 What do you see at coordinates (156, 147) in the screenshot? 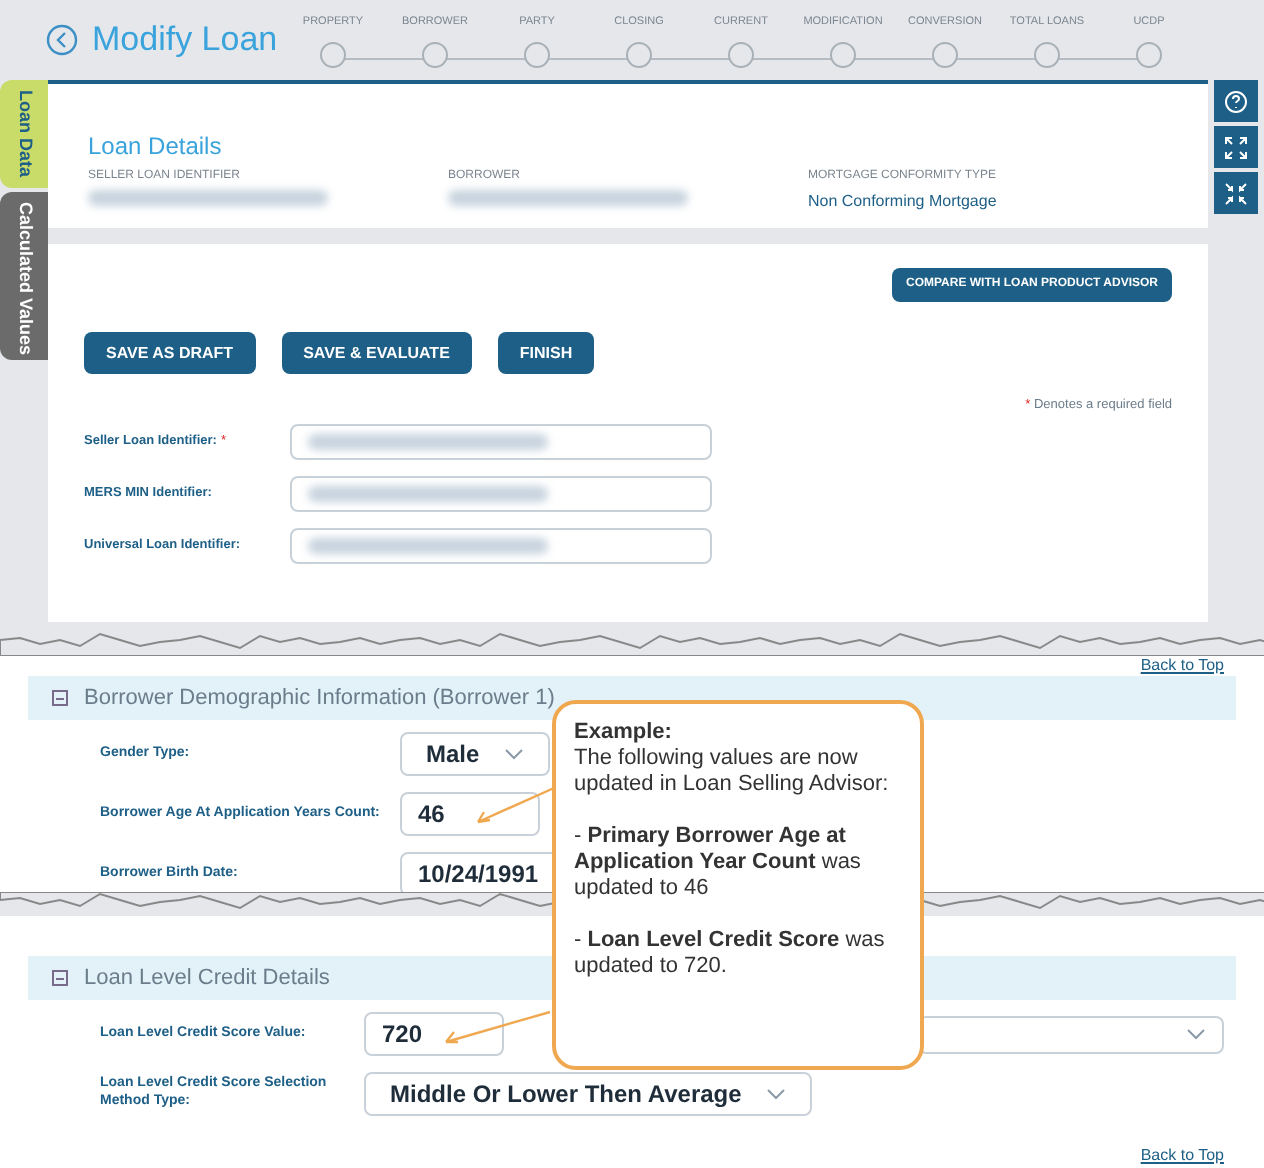
I see `section-title: Loan Details` at bounding box center [156, 147].